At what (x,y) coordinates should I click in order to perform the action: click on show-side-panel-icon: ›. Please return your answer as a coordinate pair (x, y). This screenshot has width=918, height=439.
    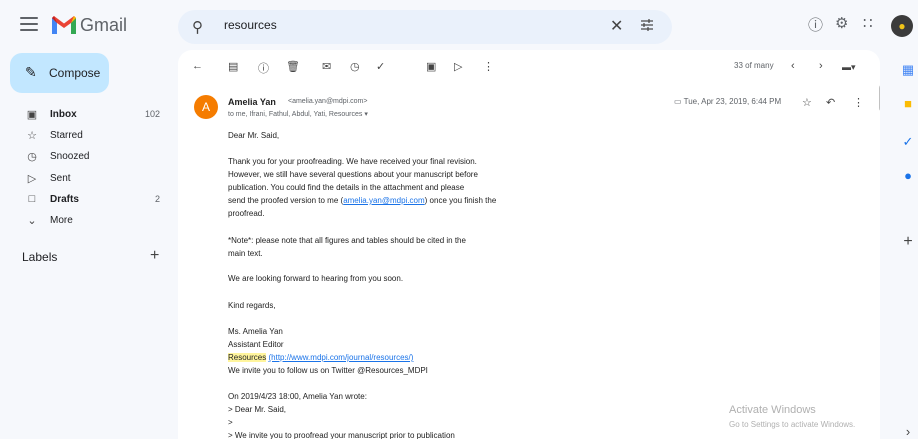
    Looking at the image, I should click on (908, 431).